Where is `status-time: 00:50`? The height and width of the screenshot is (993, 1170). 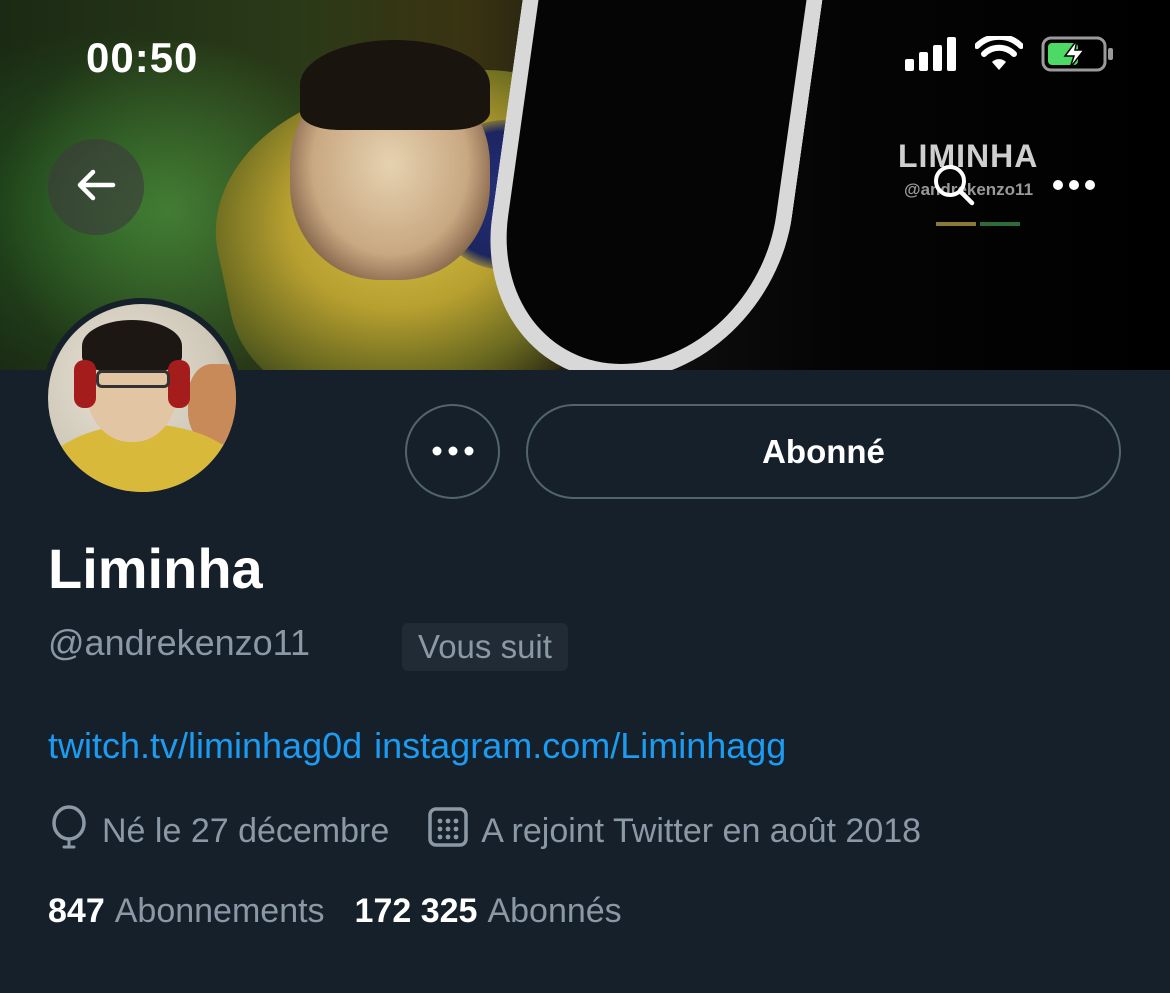
status-time: 00:50 is located at coordinates (142, 57).